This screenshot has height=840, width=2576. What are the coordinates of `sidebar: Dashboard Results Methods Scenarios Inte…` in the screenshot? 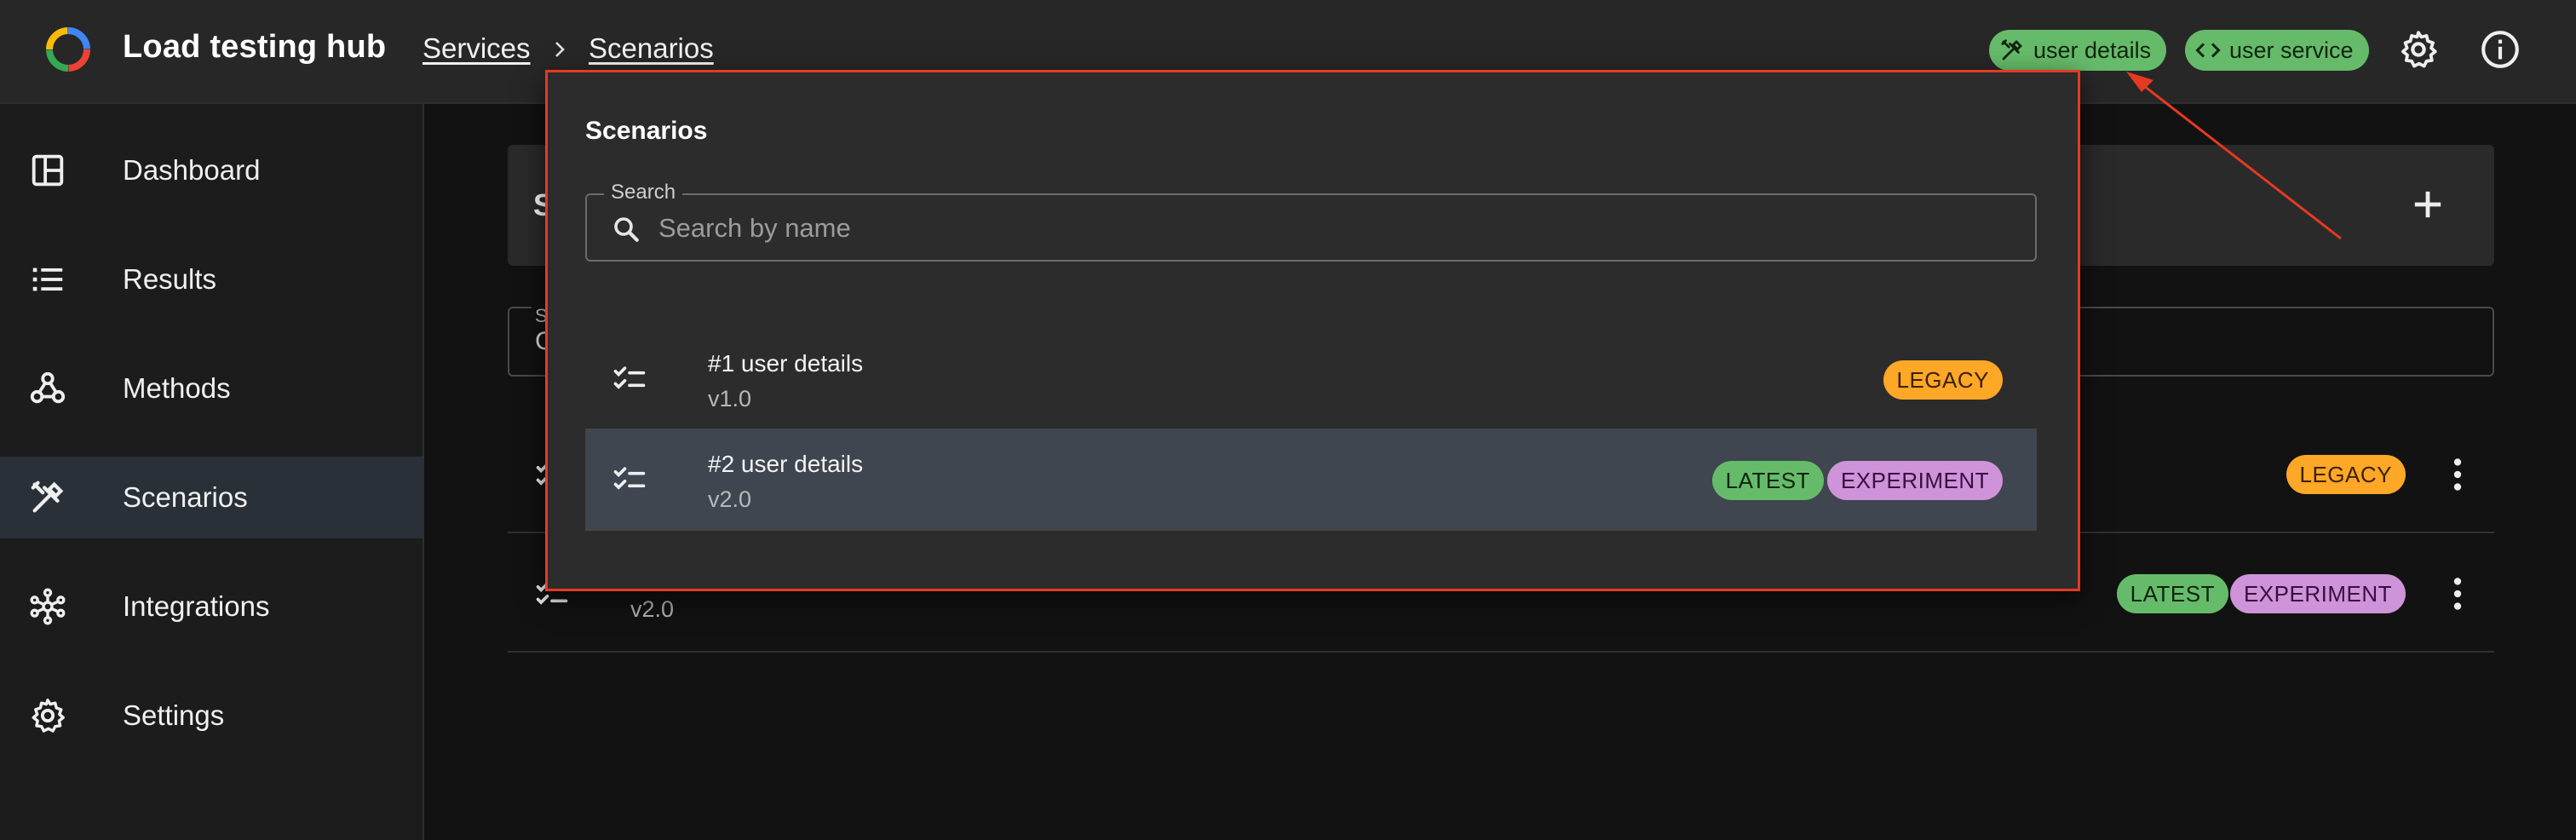 It's located at (212, 472).